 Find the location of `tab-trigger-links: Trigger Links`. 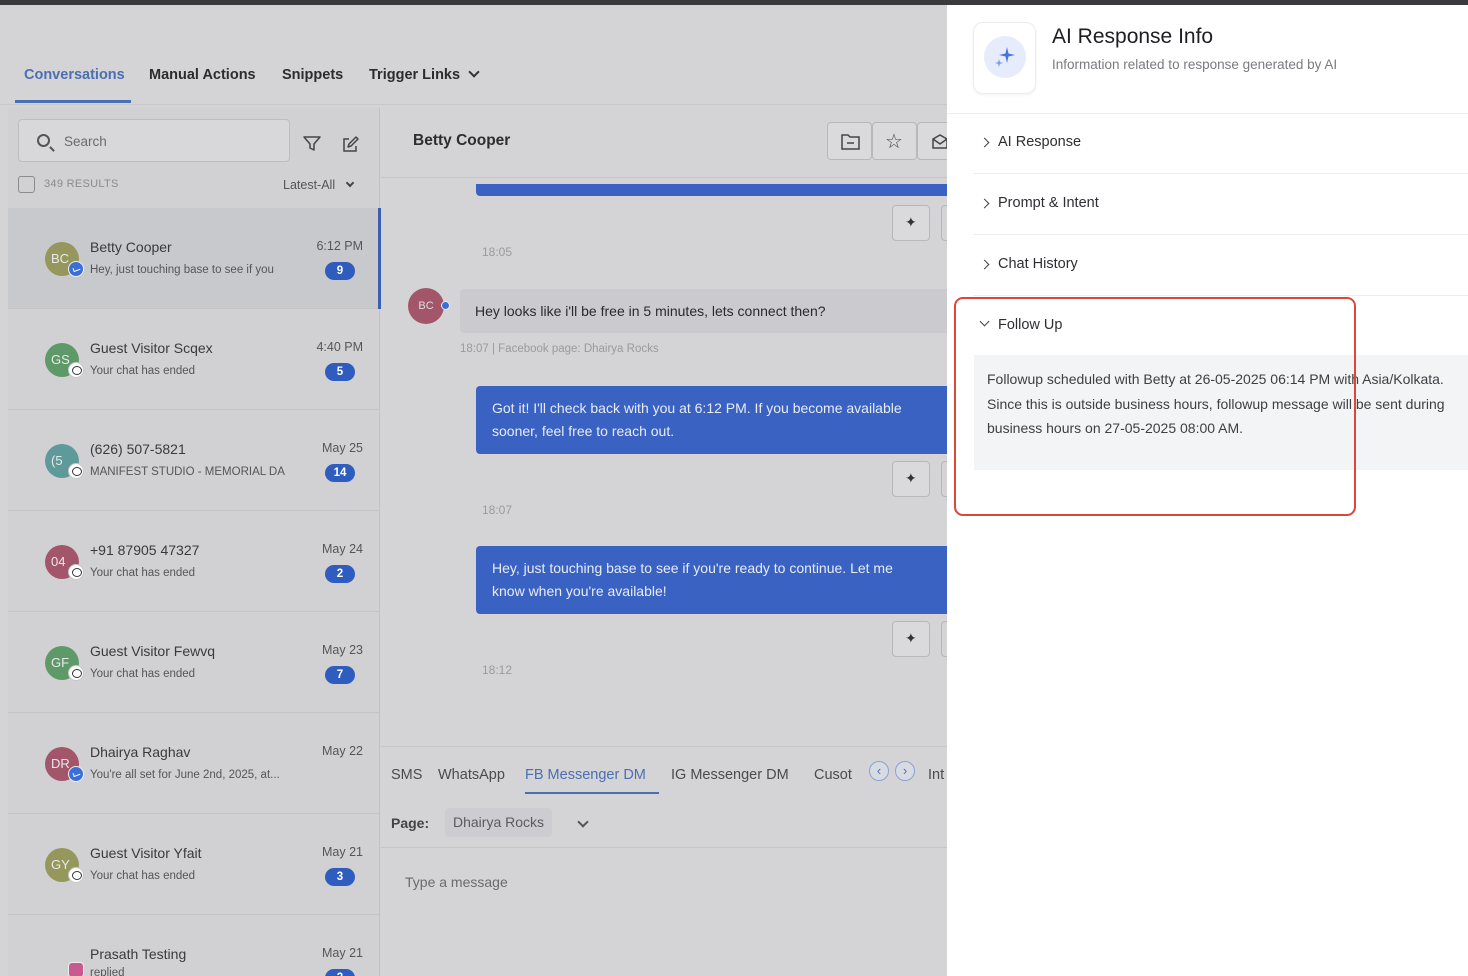

tab-trigger-links: Trigger Links is located at coordinates (424, 74).